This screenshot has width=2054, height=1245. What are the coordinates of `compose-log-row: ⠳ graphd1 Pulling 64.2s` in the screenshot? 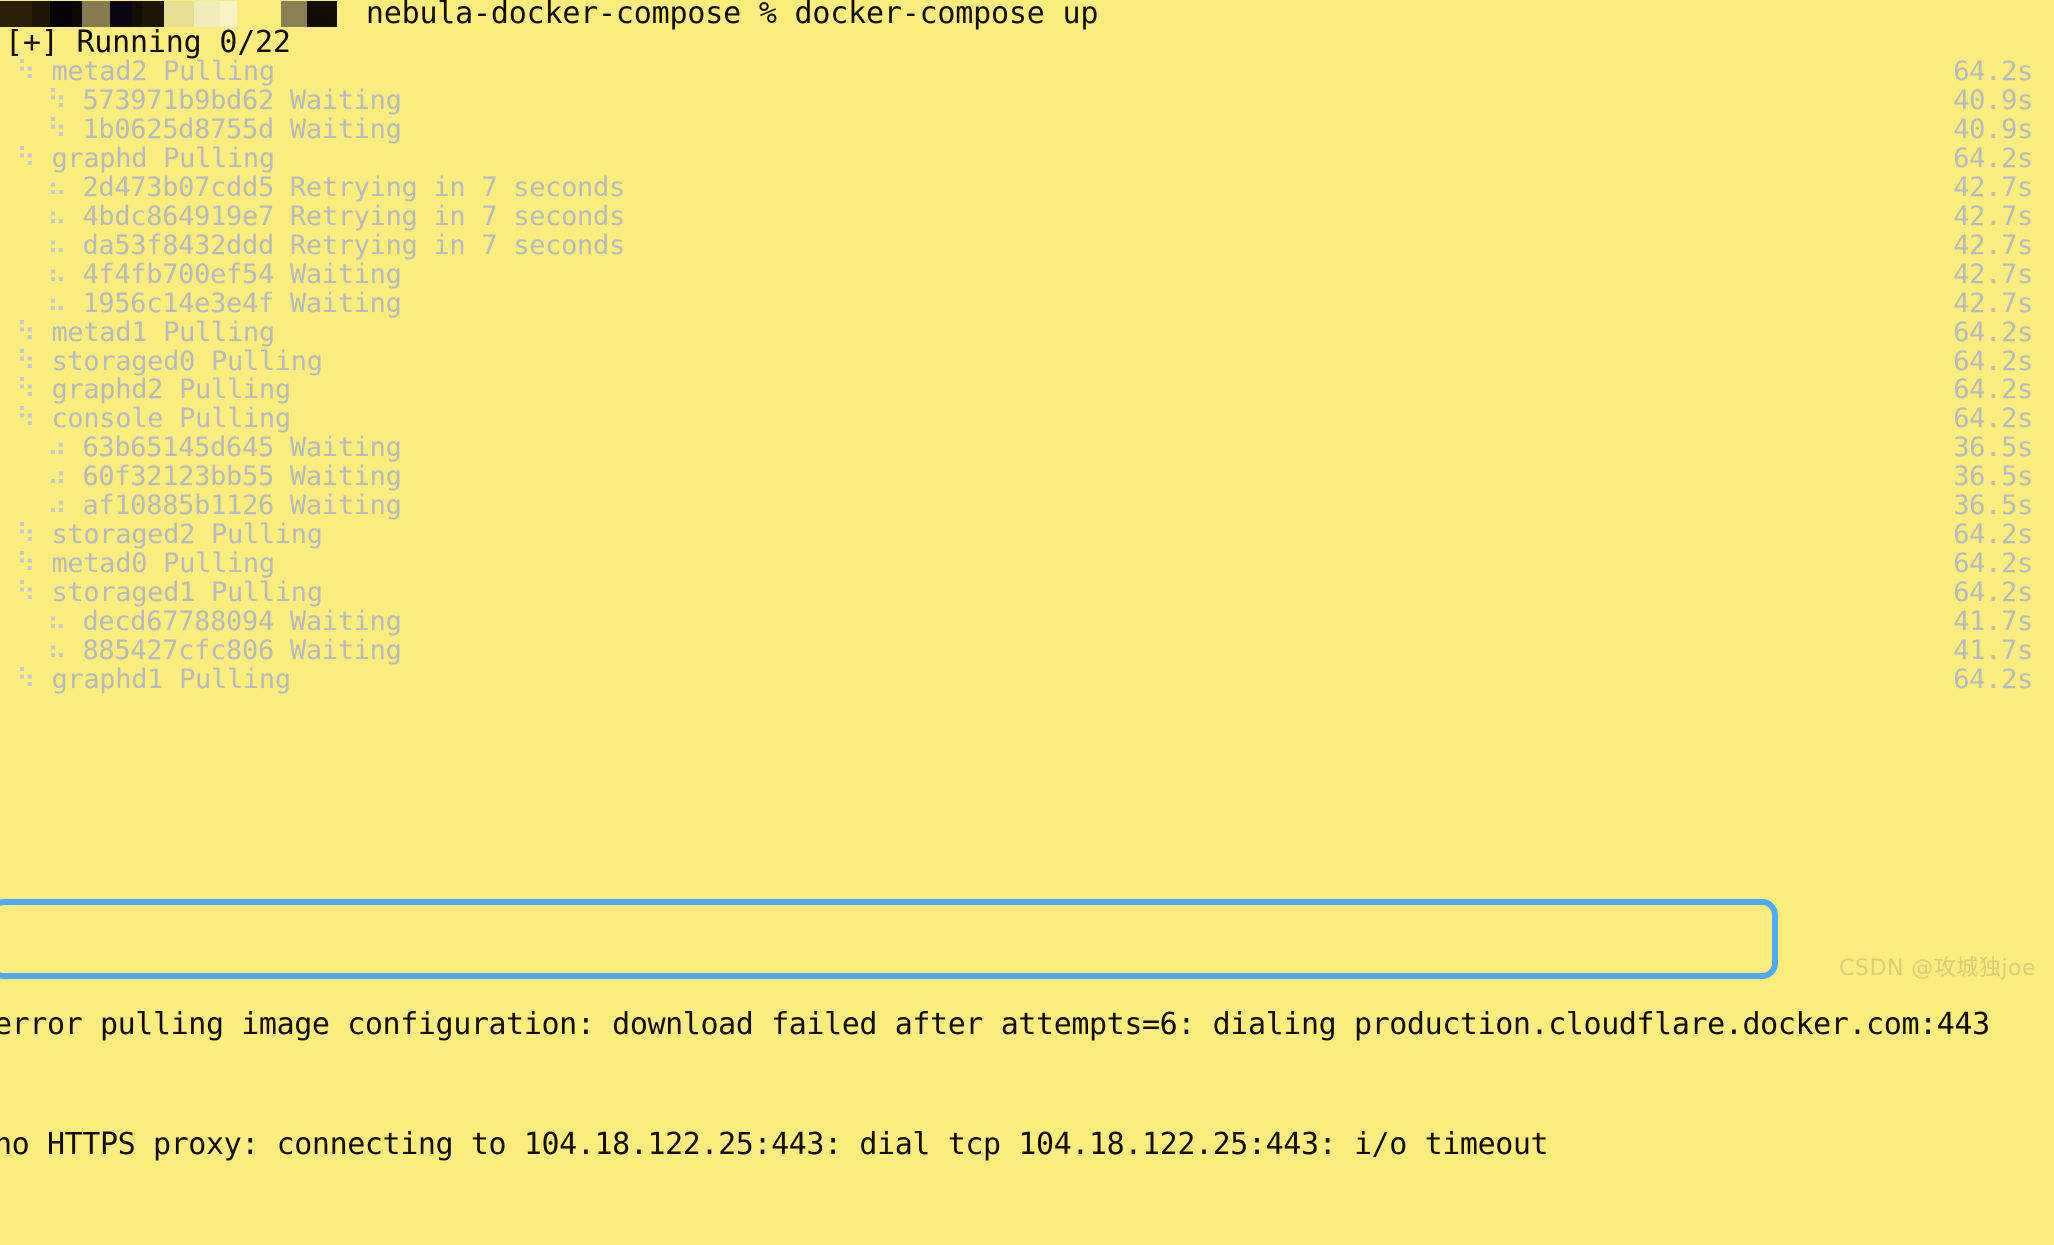 It's located at (1027, 679).